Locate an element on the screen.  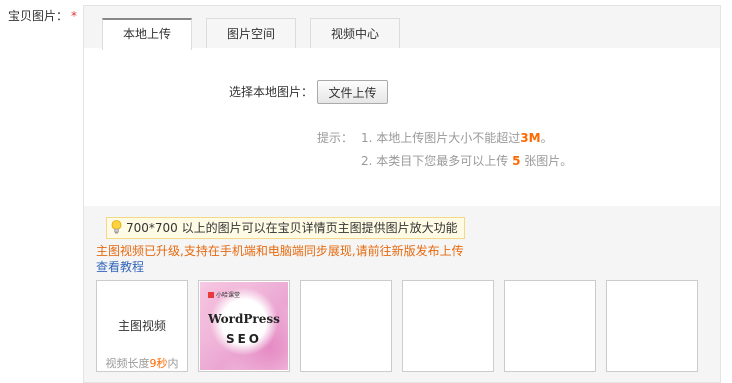
zoom-notice: 700*700 以上的图片可以在宝贝详情页主图提供图片放大功能 is located at coordinates (285, 228).